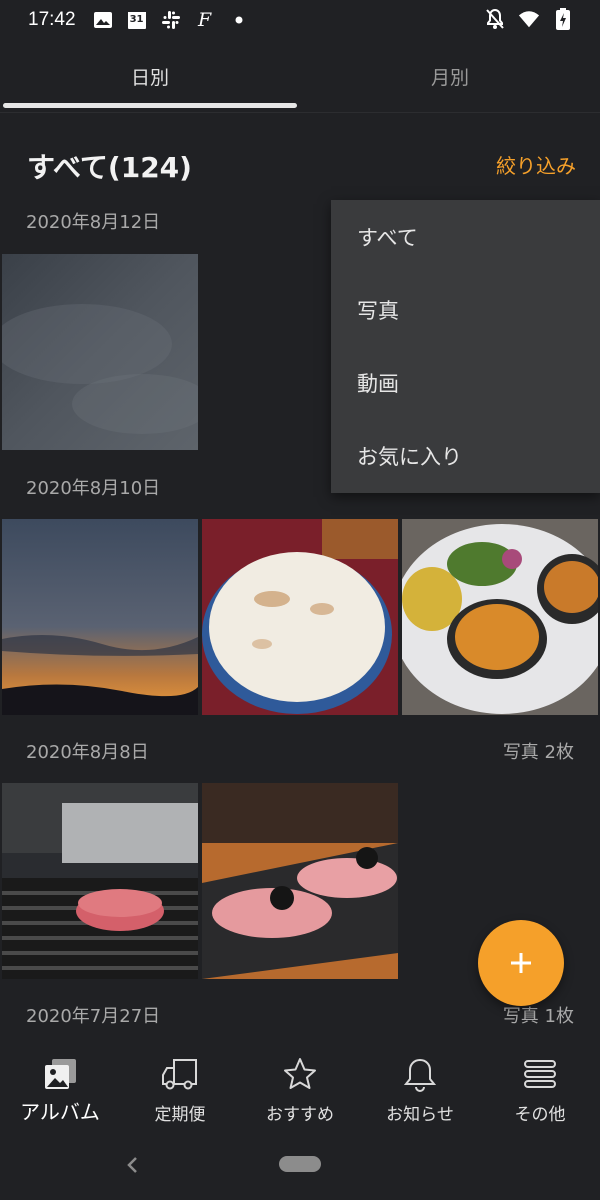  What do you see at coordinates (171, 20) in the screenshot?
I see `slack-icon` at bounding box center [171, 20].